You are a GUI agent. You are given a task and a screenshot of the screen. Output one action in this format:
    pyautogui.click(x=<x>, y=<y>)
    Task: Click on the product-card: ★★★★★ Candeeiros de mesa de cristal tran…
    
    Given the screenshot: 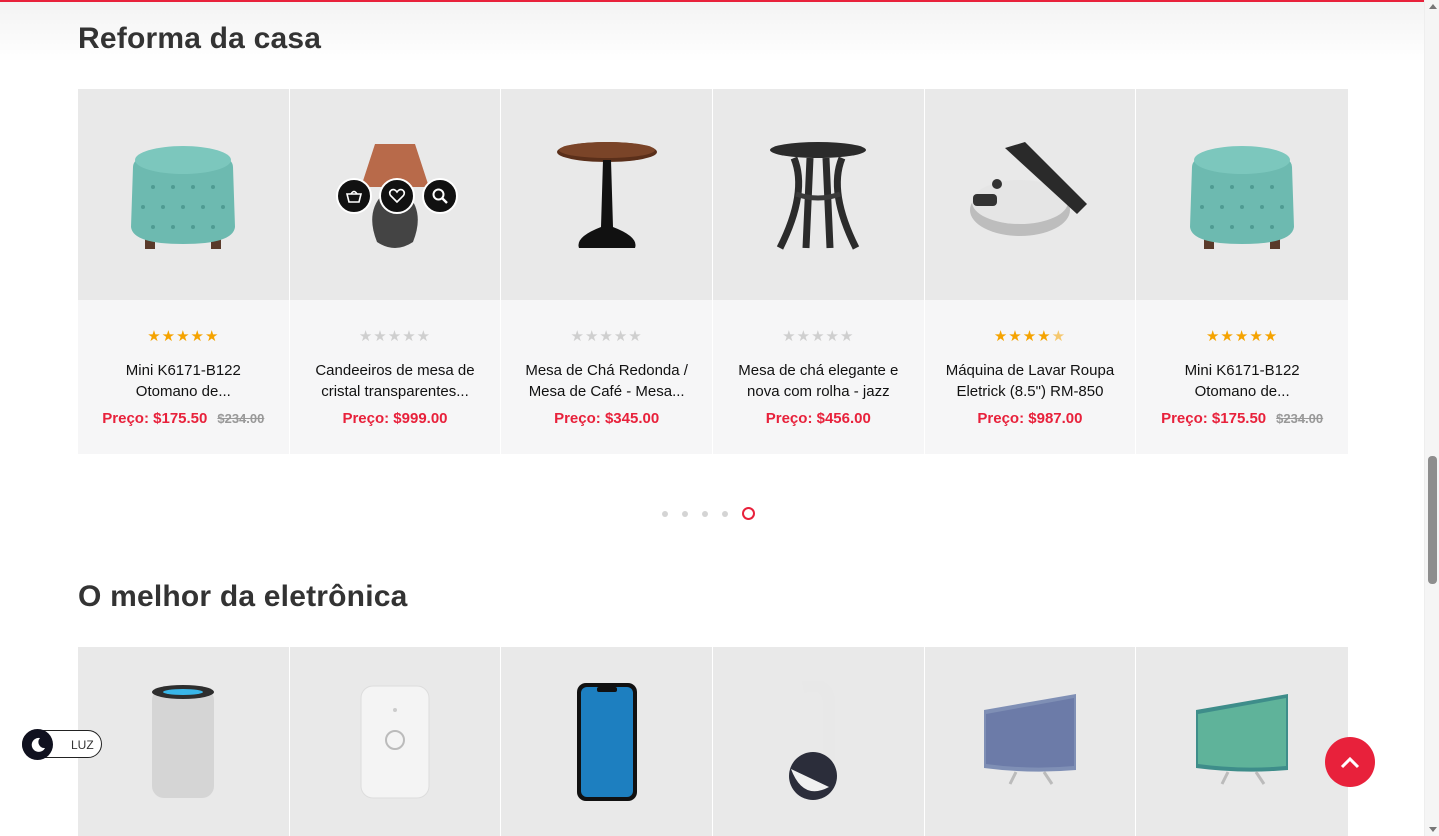 What is the action you would take?
    pyautogui.click(x=395, y=271)
    